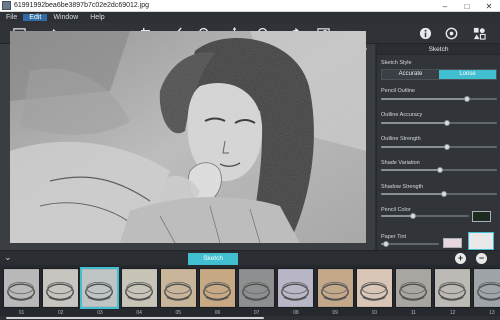  Describe the element at coordinates (467, 74) in the screenshot. I see `style-option-loose: Loose` at that location.